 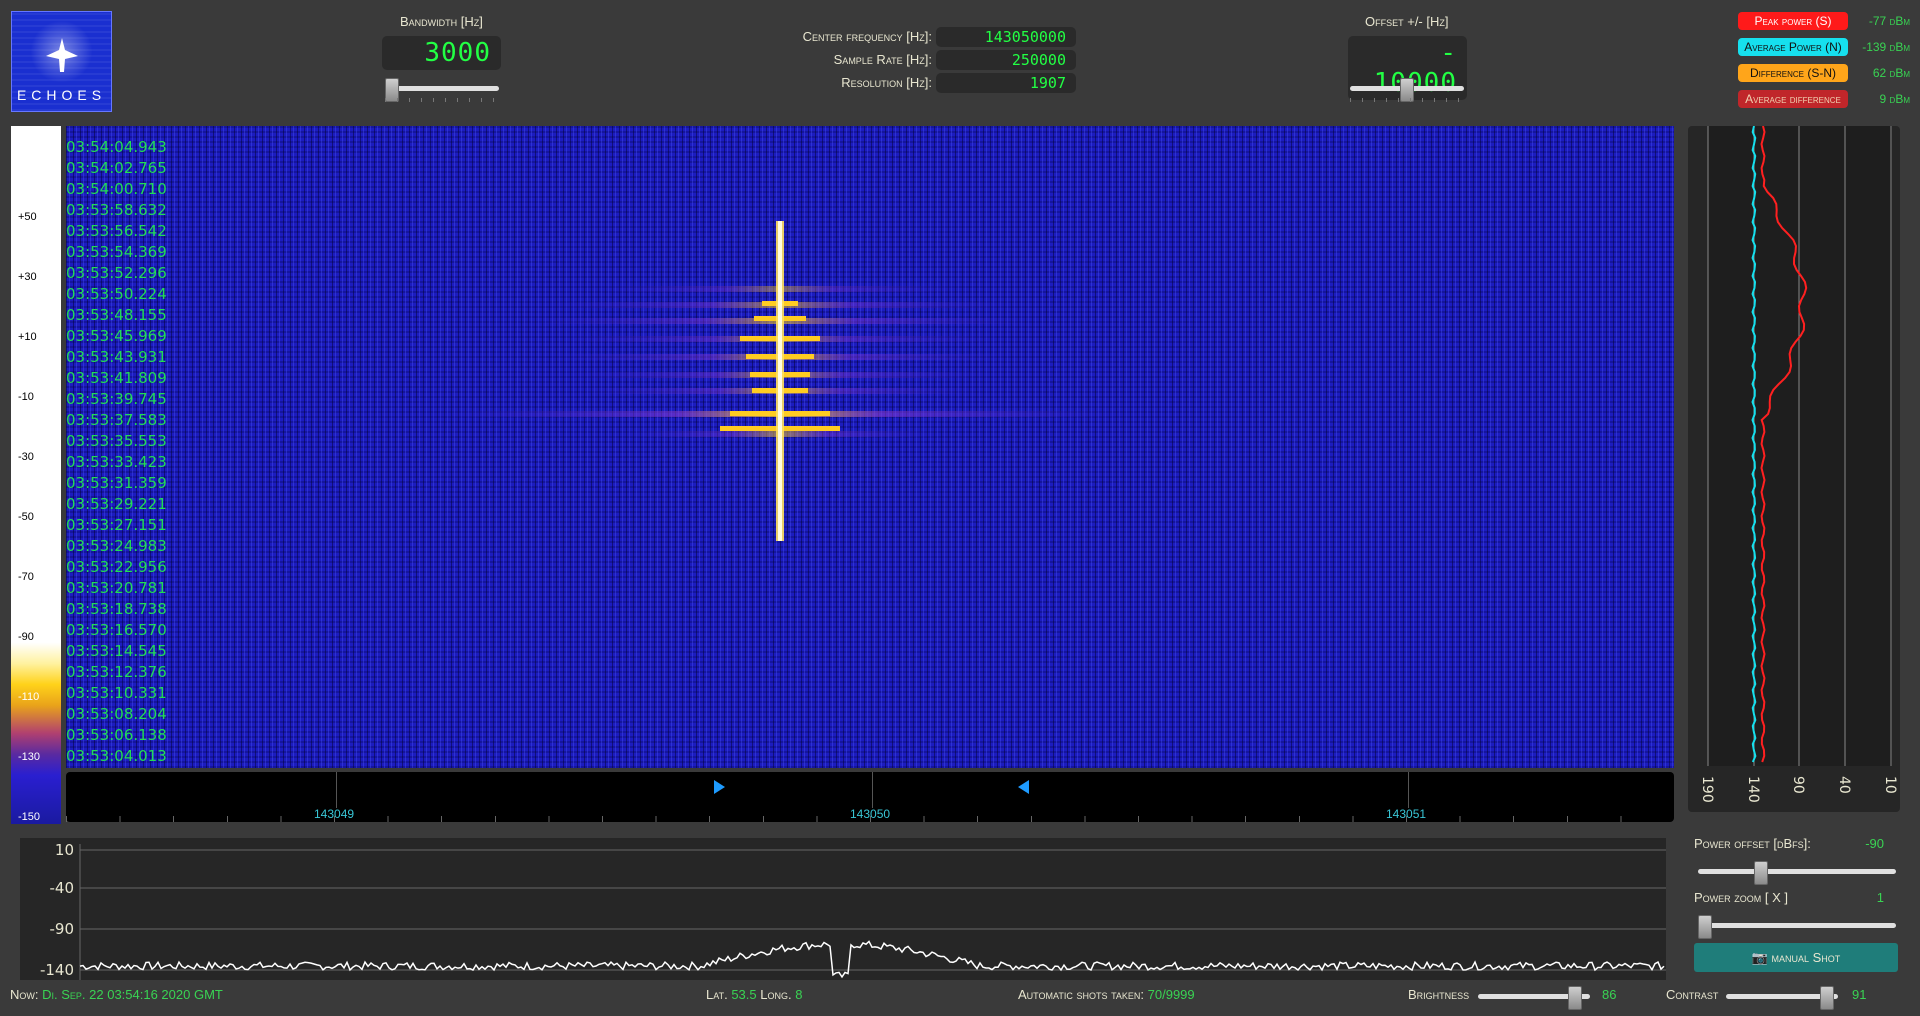 What do you see at coordinates (1705, 927) in the screenshot?
I see `power-zoom-slider-knob` at bounding box center [1705, 927].